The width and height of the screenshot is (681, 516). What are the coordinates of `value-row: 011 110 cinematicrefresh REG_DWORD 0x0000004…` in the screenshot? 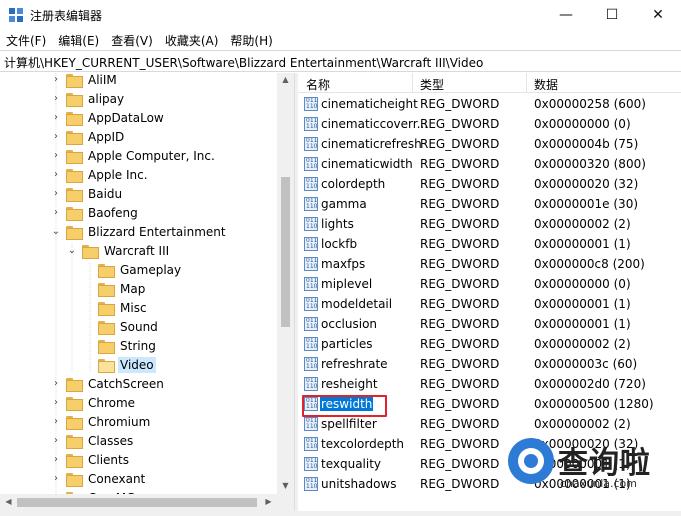 It's located at (489, 144).